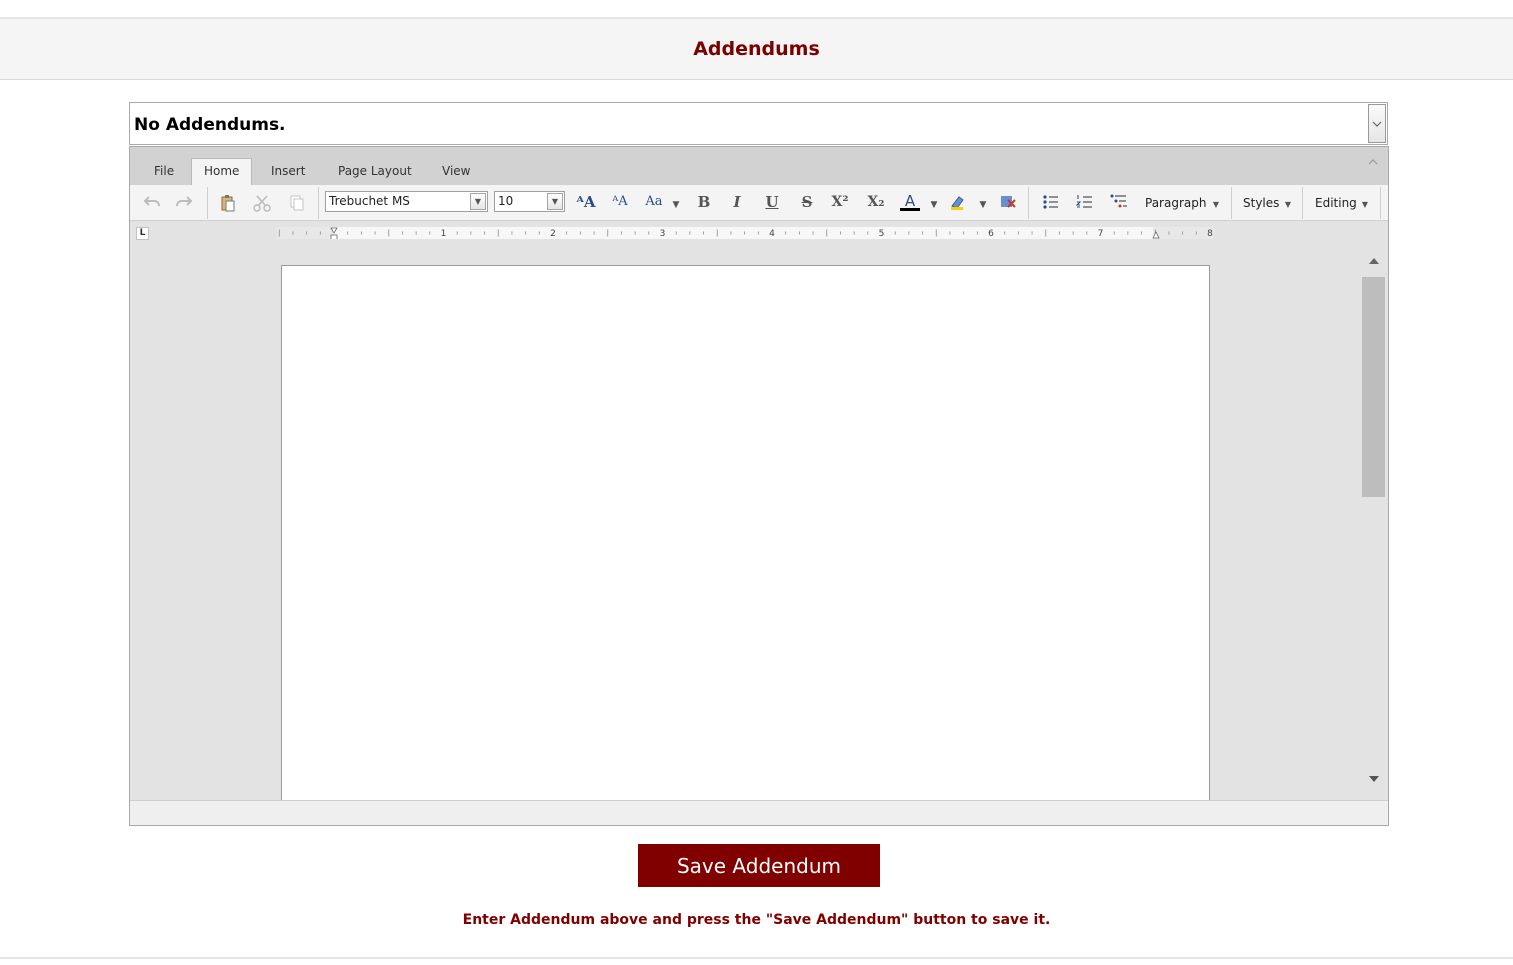 The width and height of the screenshot is (1513, 965). Describe the element at coordinates (772, 234) in the screenshot. I see `ruler-number: 4` at that location.